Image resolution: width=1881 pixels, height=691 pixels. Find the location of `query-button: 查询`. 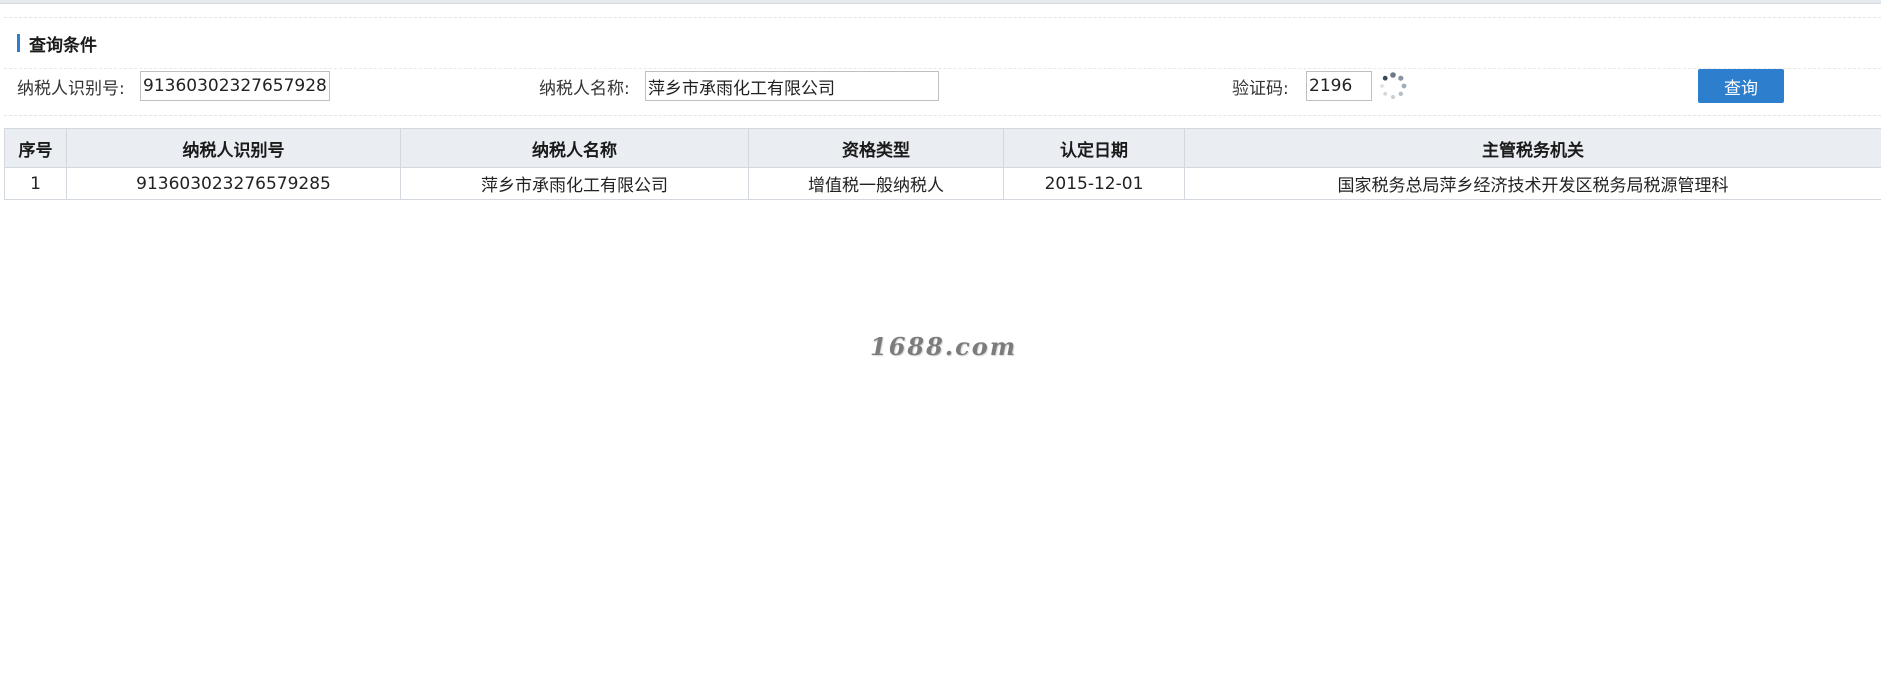

query-button: 查询 is located at coordinates (1741, 86).